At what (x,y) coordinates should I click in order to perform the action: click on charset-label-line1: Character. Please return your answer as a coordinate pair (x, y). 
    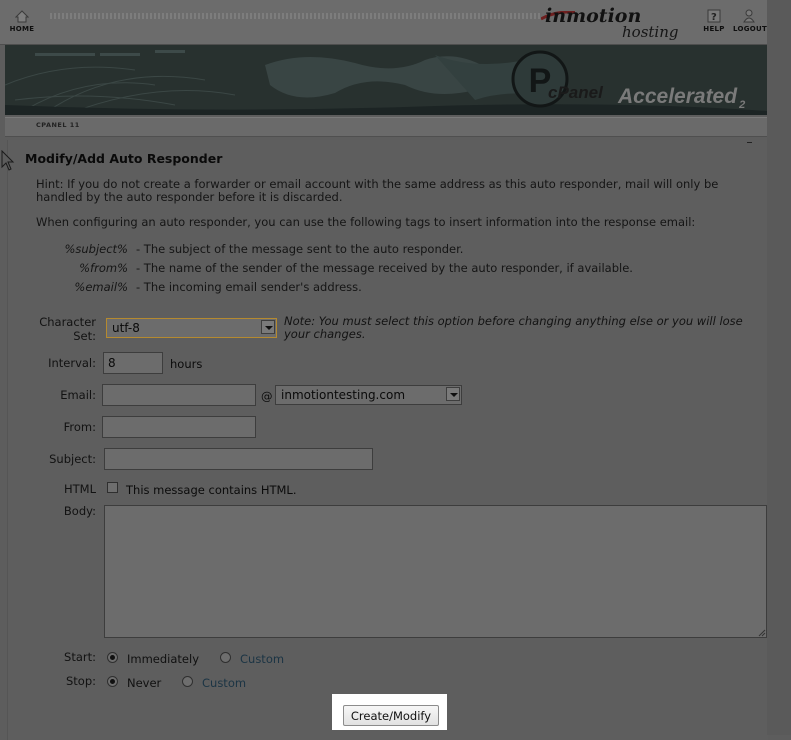
    Looking at the image, I should click on (67, 322).